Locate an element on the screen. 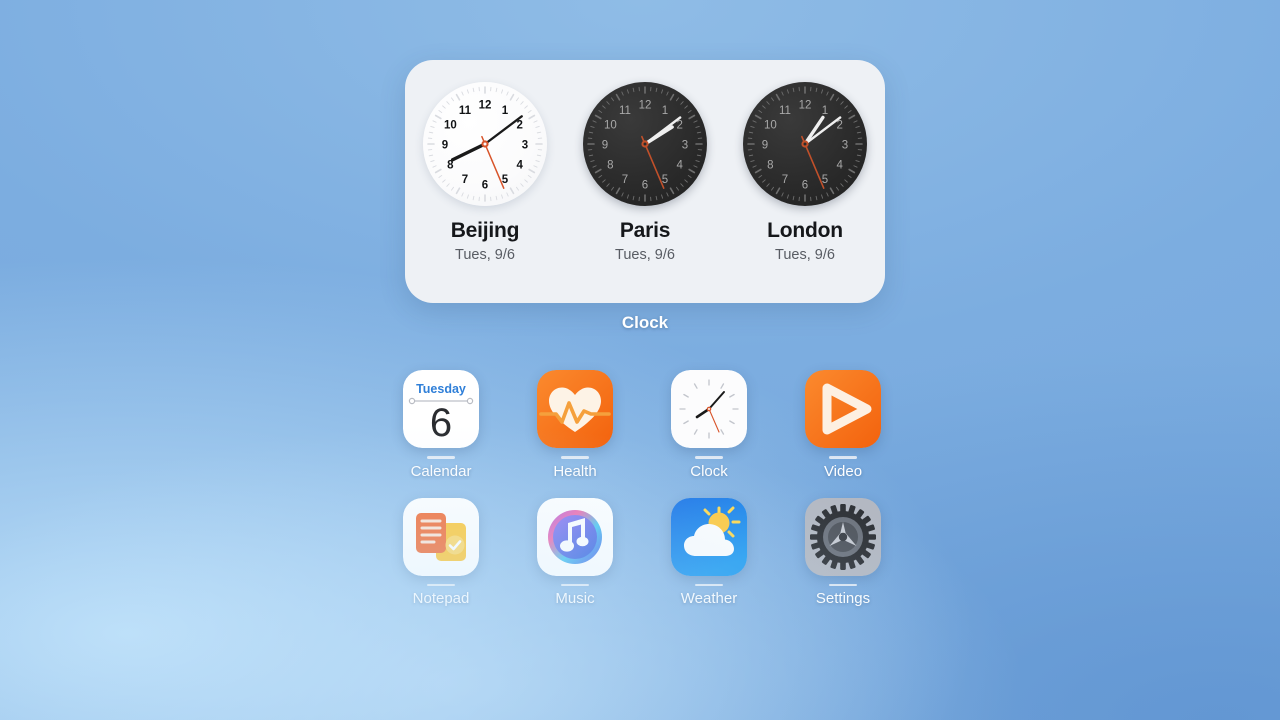 This screenshot has width=1280, height=720. settings-gear-icon is located at coordinates (843, 536).